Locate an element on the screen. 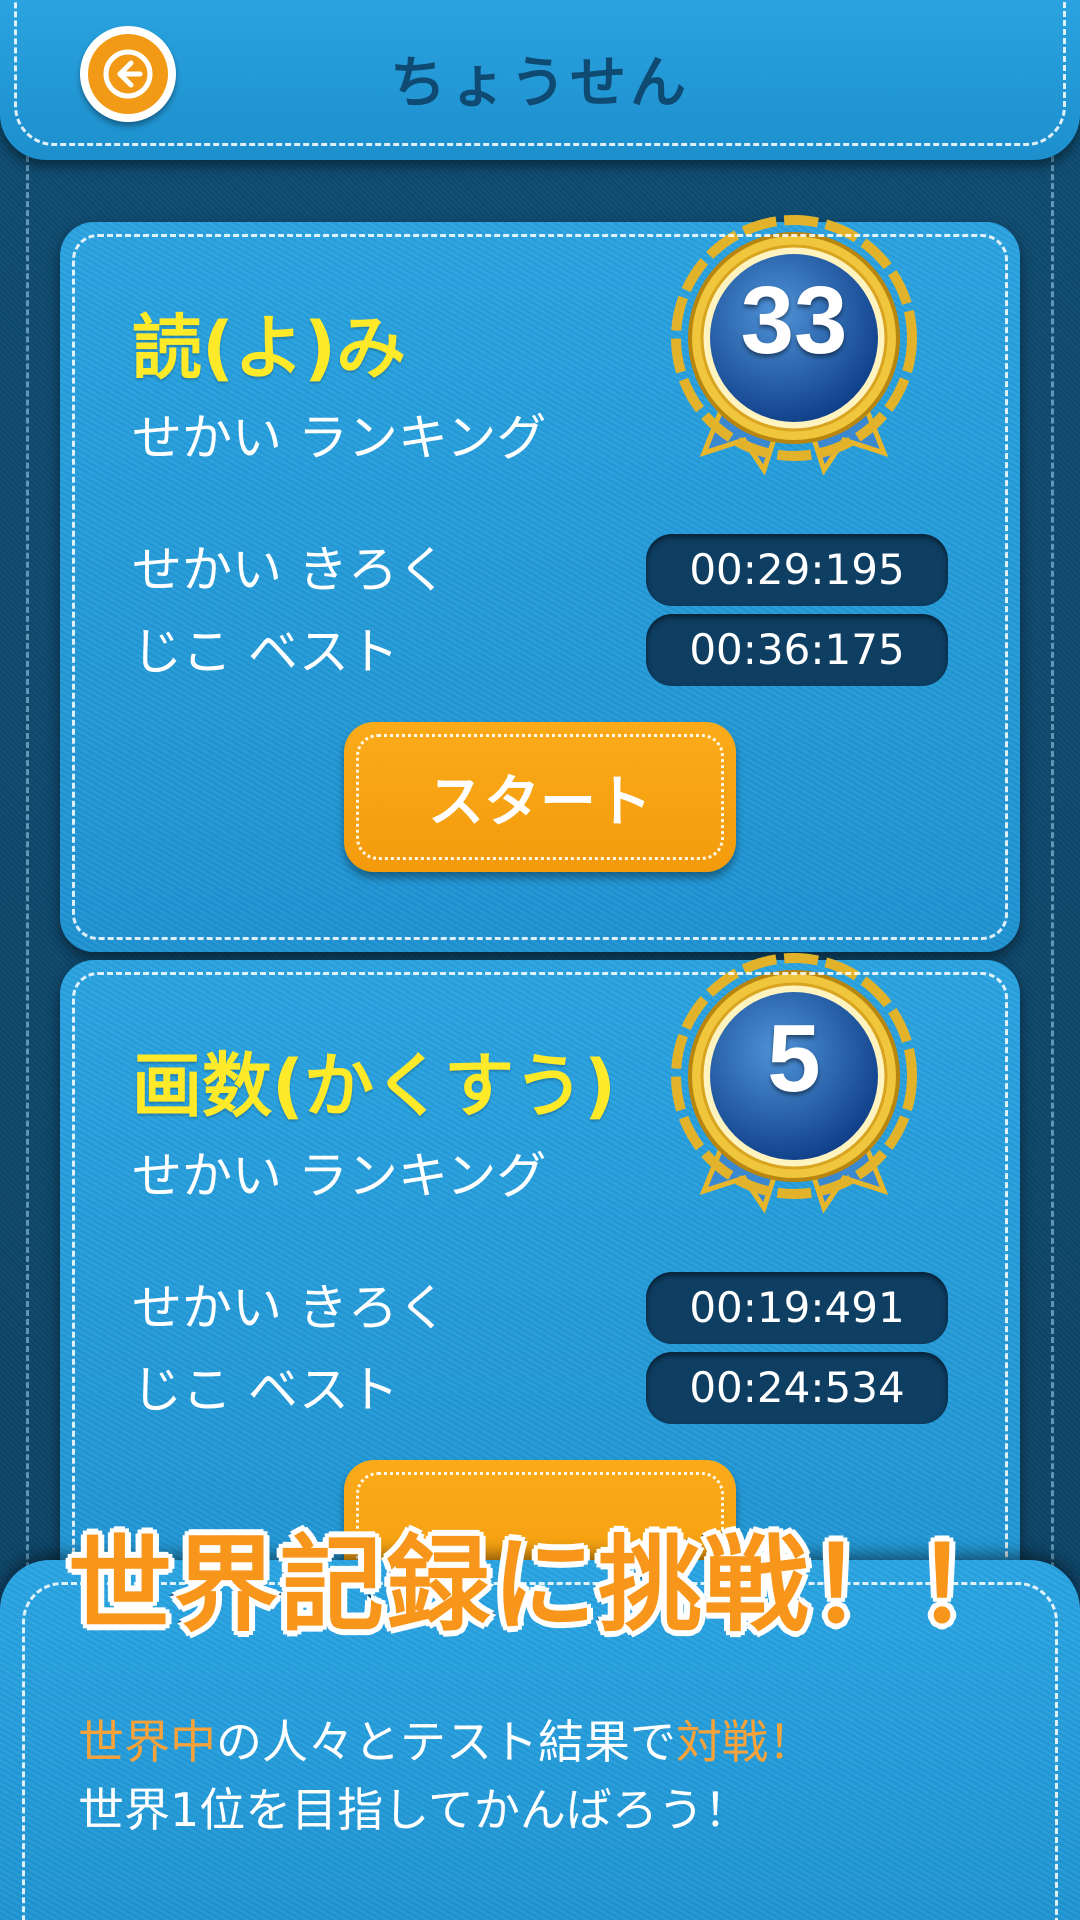 This screenshot has height=1920, width=1080. page-title: ちょうせん is located at coordinates (540, 83).